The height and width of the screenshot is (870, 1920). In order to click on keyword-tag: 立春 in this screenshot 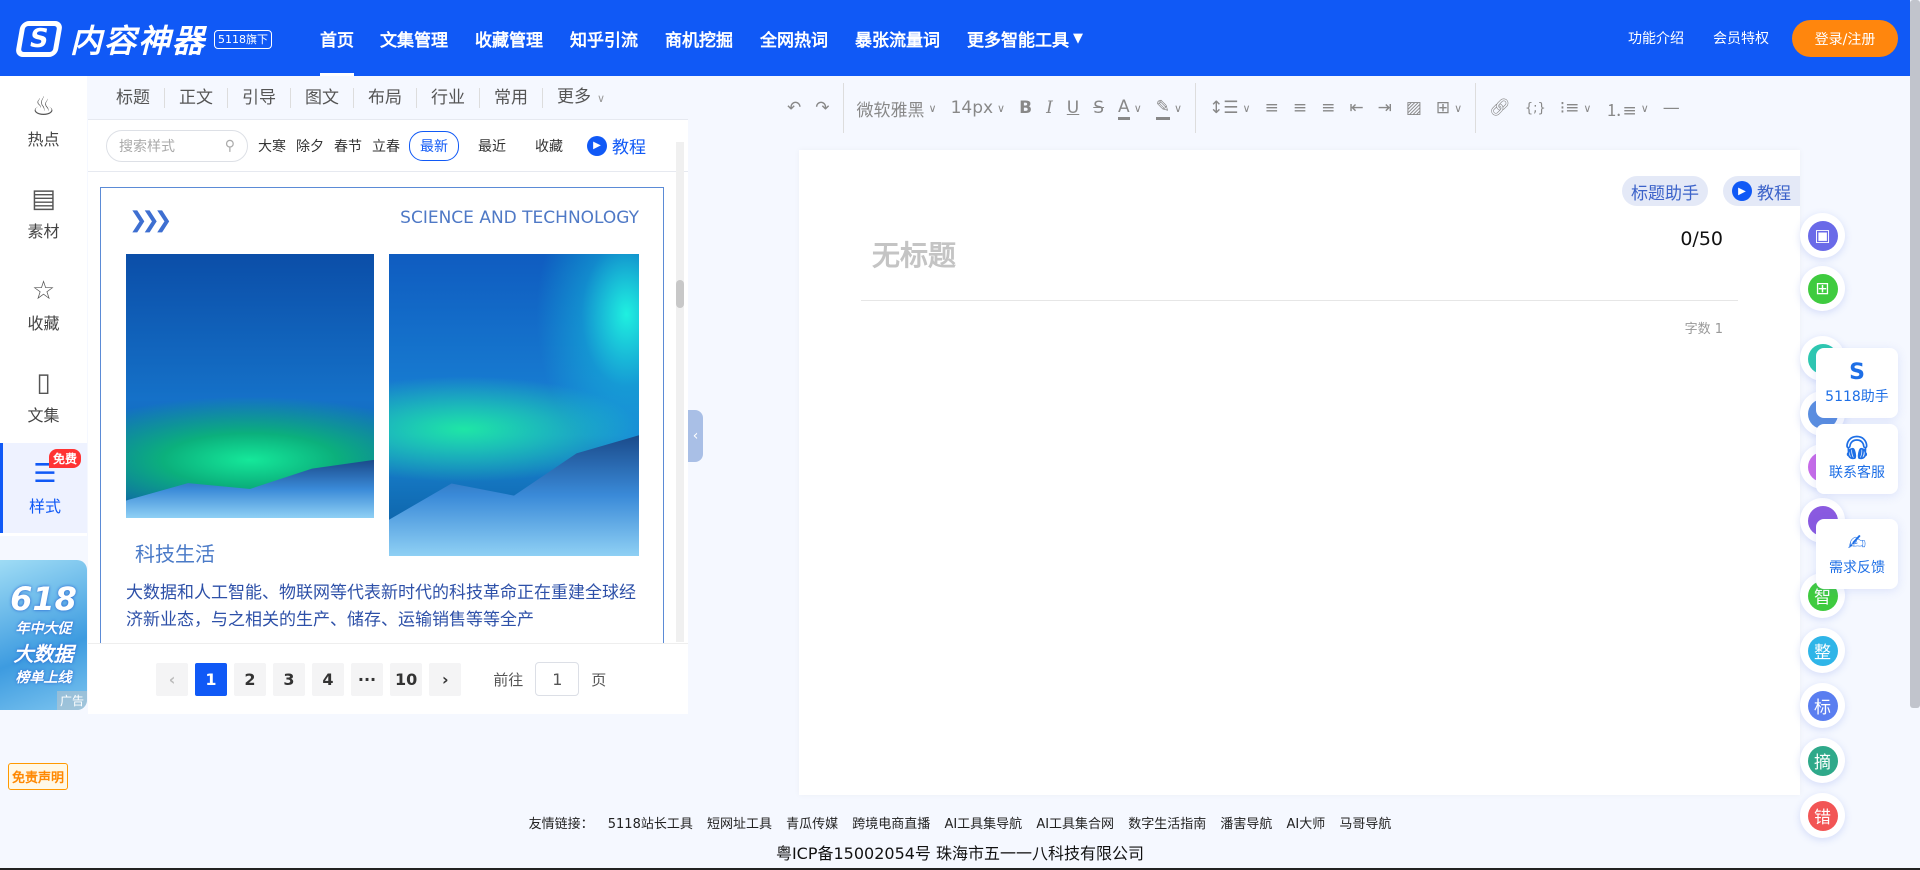, I will do `click(386, 146)`.